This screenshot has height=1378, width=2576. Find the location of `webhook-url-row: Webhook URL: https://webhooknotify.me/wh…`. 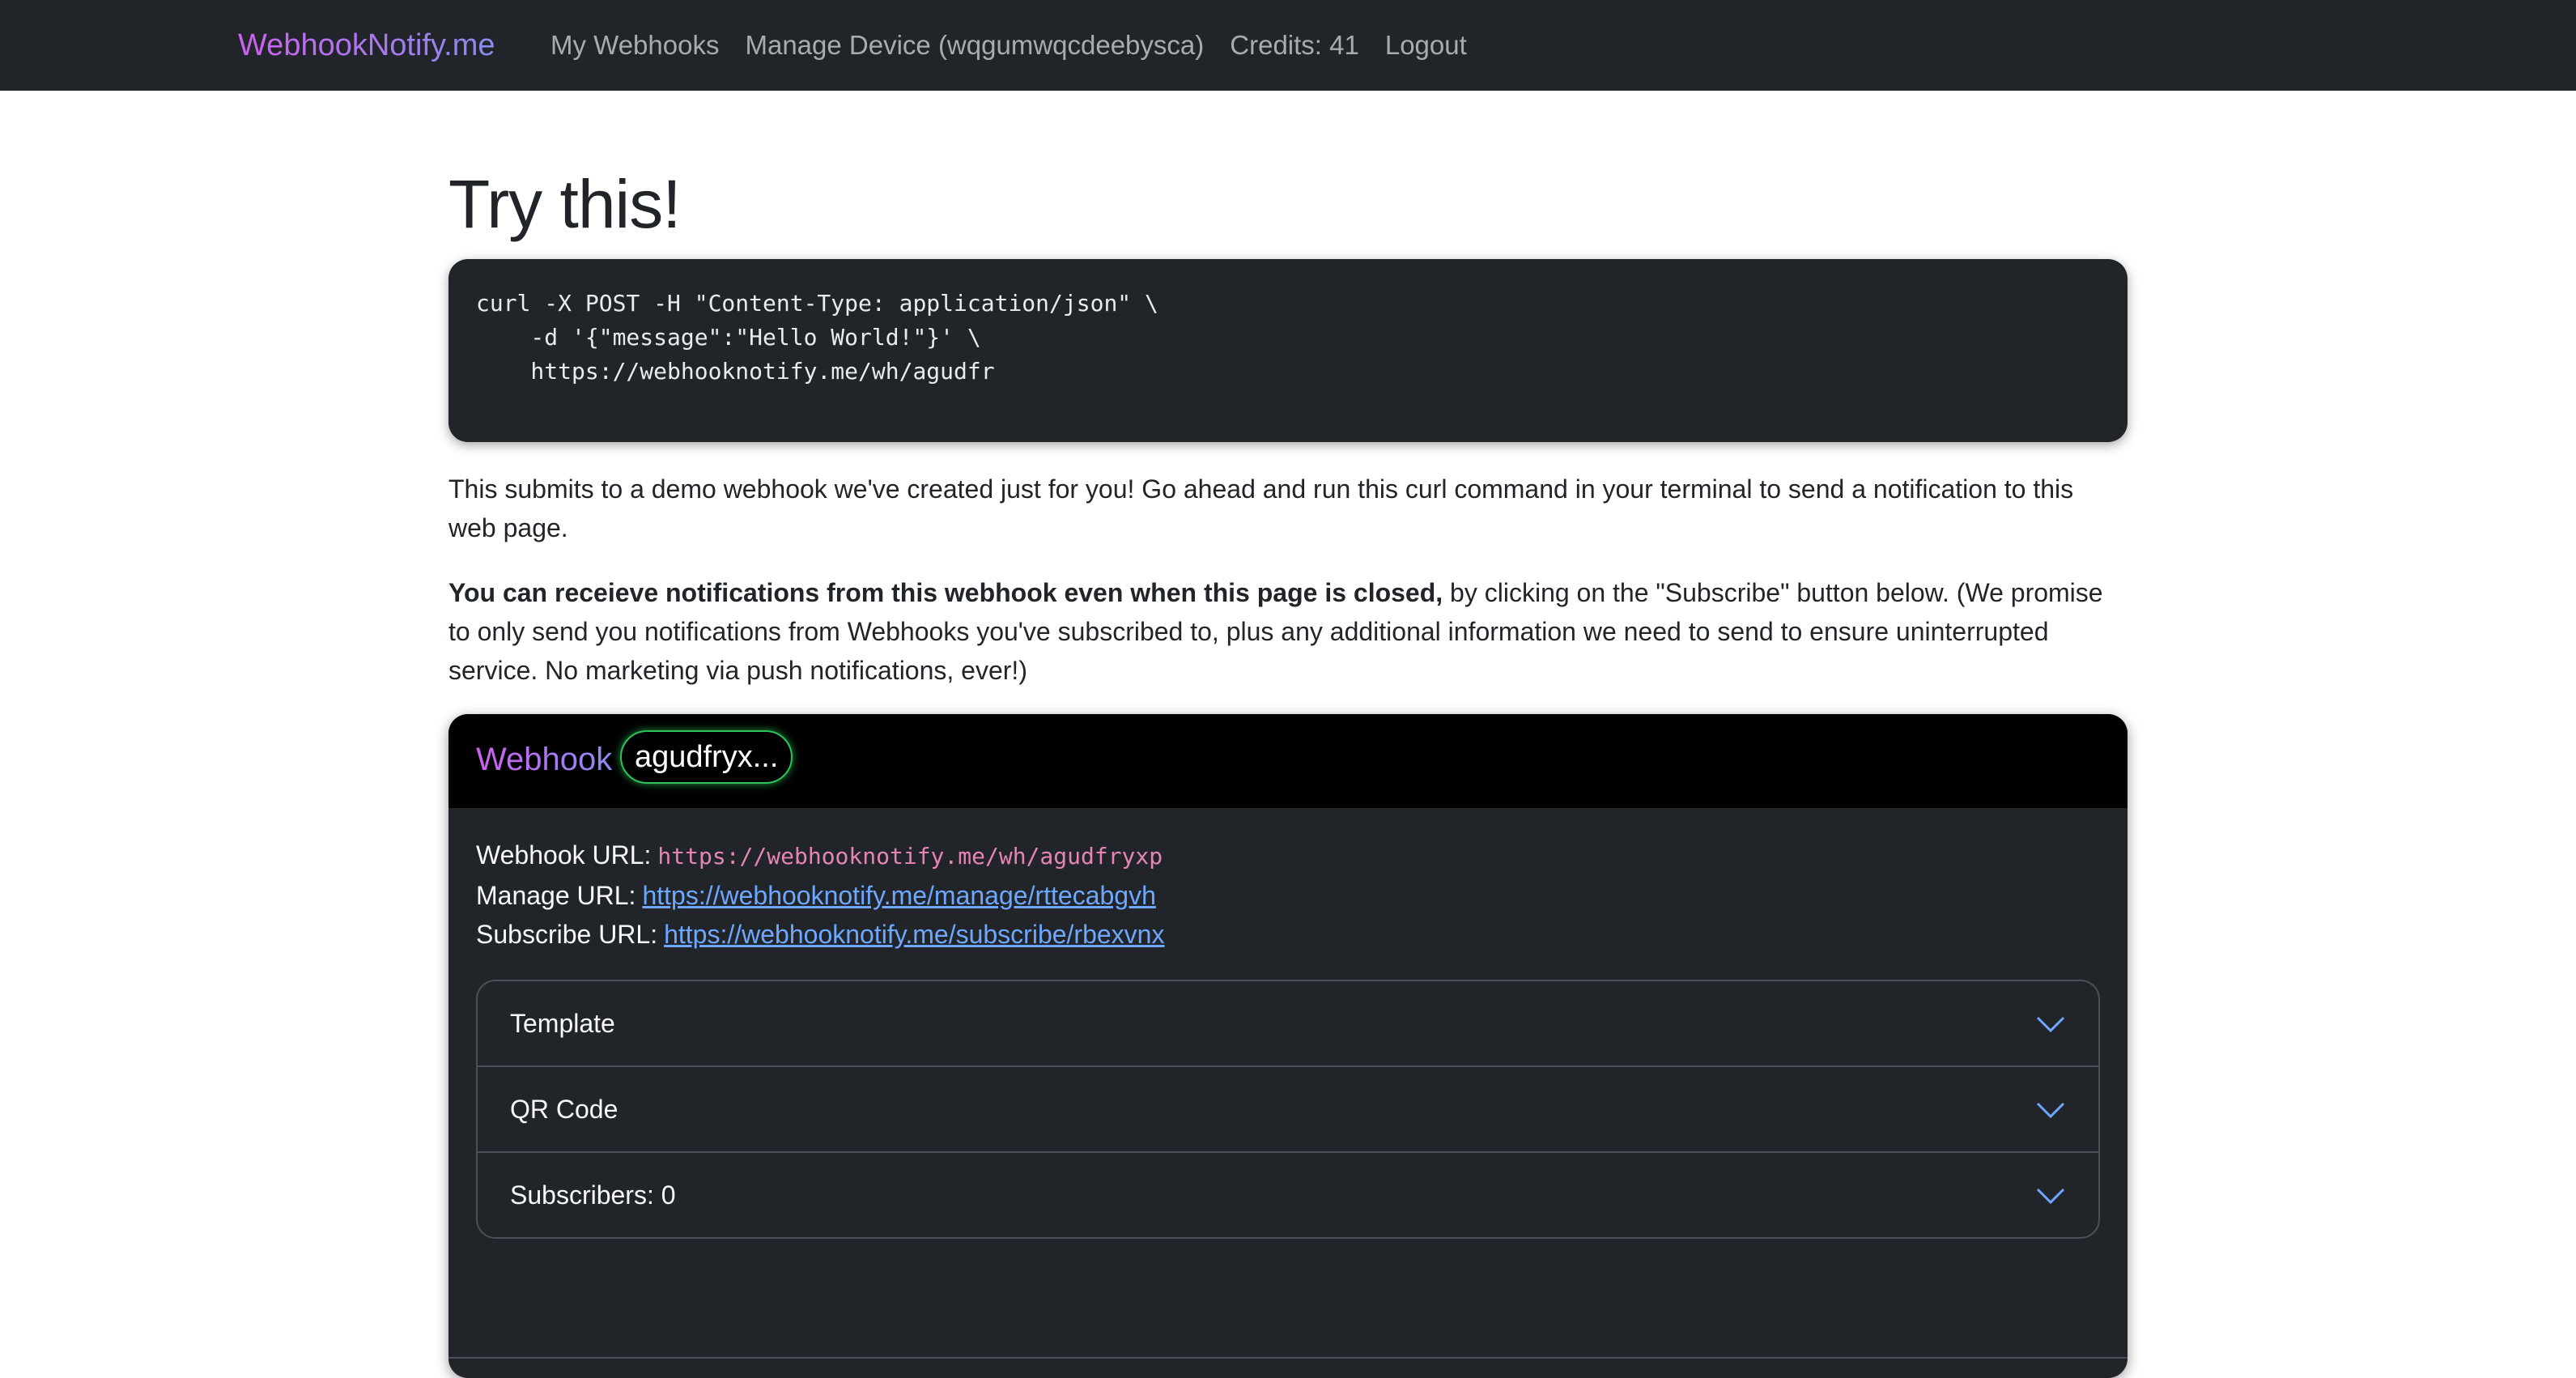

webhook-url-row: Webhook URL: https://webhooknotify.me/wh… is located at coordinates (1288, 856).